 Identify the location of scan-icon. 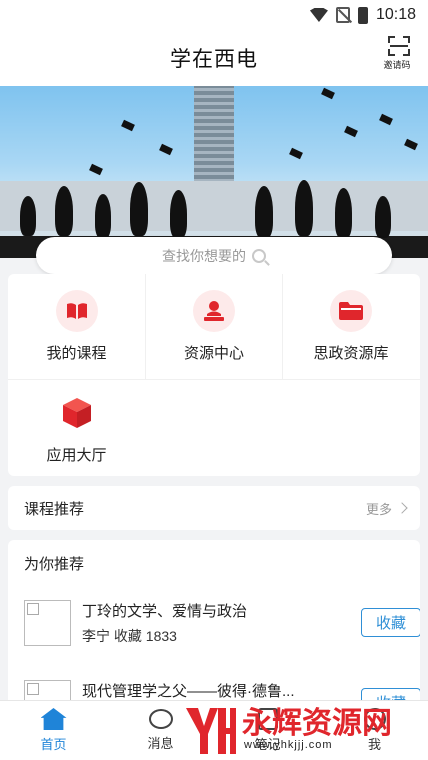
(399, 46).